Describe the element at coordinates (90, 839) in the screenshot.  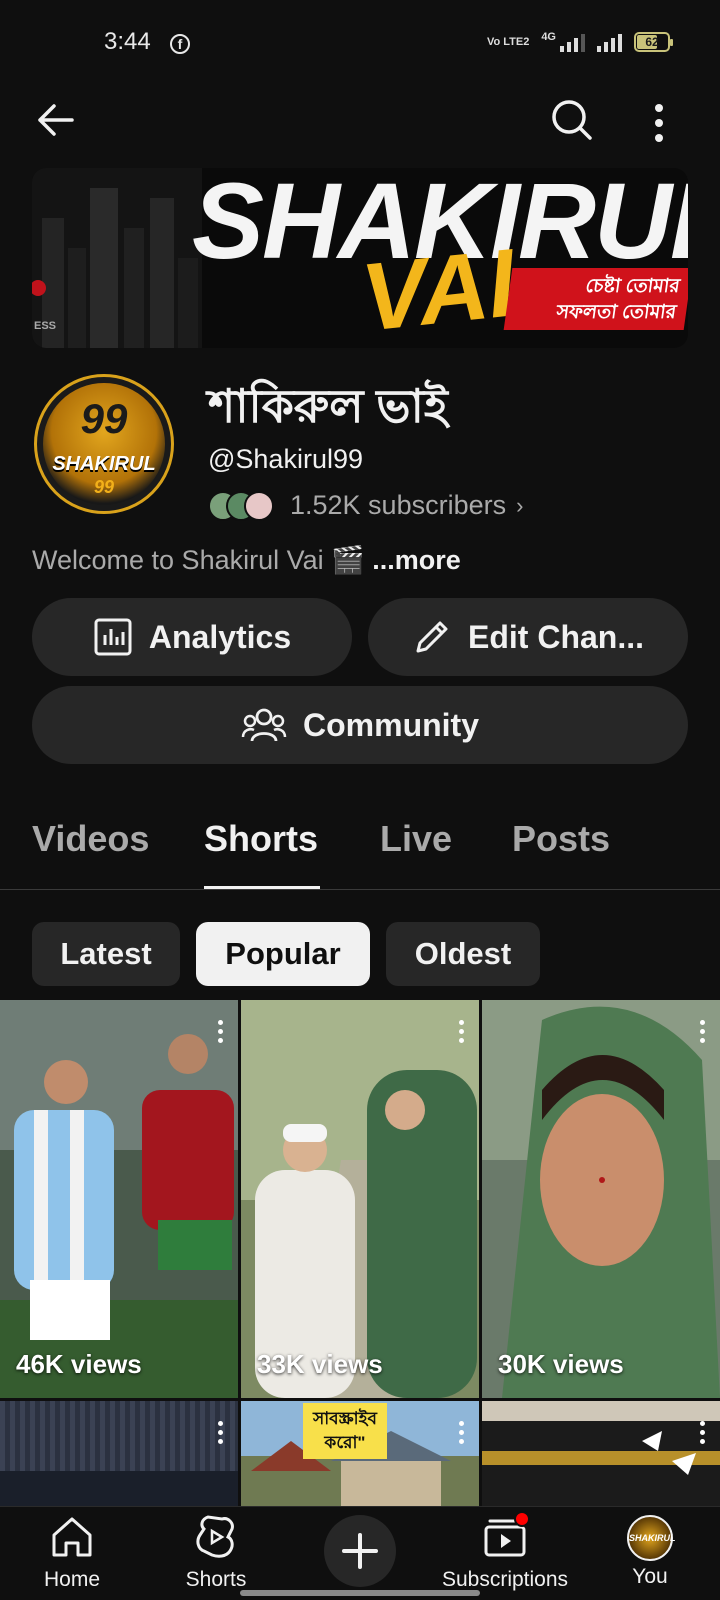
I see `tab-videos: Videos` at that location.